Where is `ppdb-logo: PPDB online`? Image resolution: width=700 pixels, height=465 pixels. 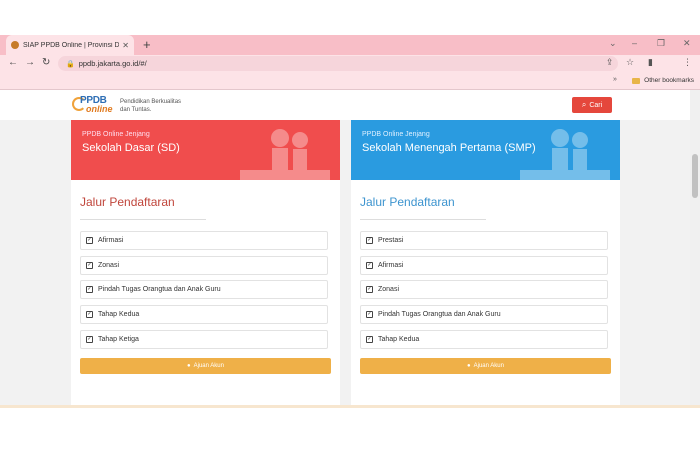
ppdb-logo: PPDB online is located at coordinates (94, 105).